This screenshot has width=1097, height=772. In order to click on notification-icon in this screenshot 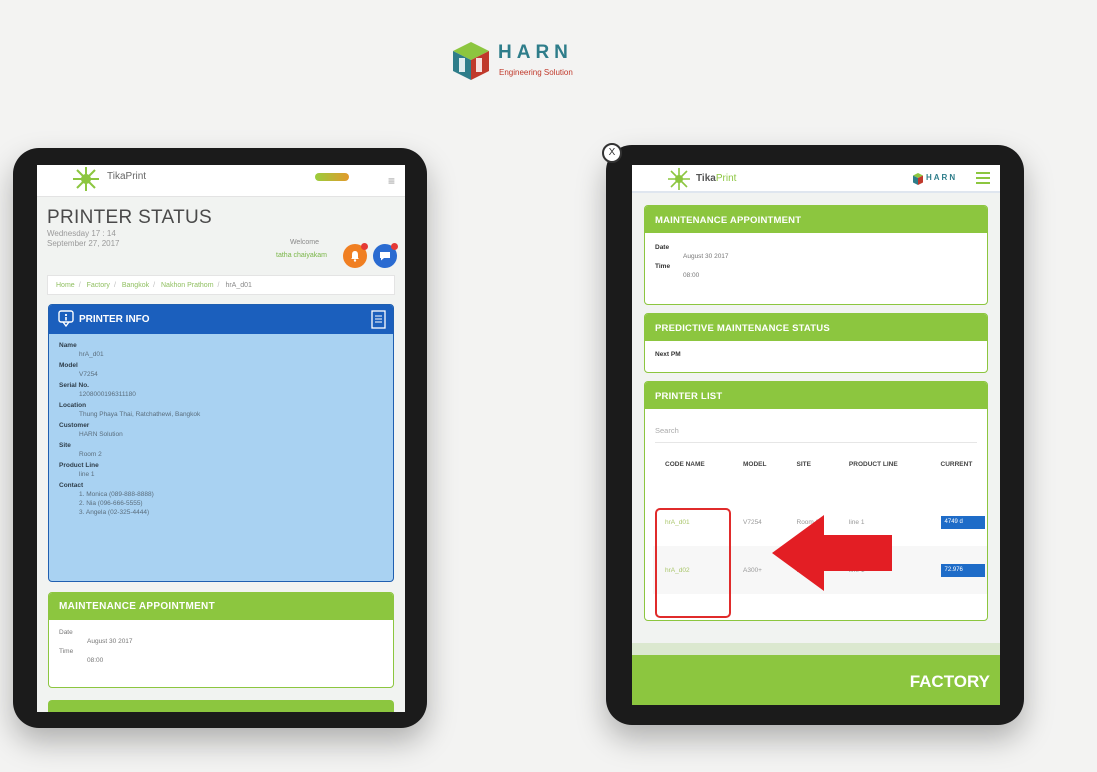, I will do `click(355, 256)`.